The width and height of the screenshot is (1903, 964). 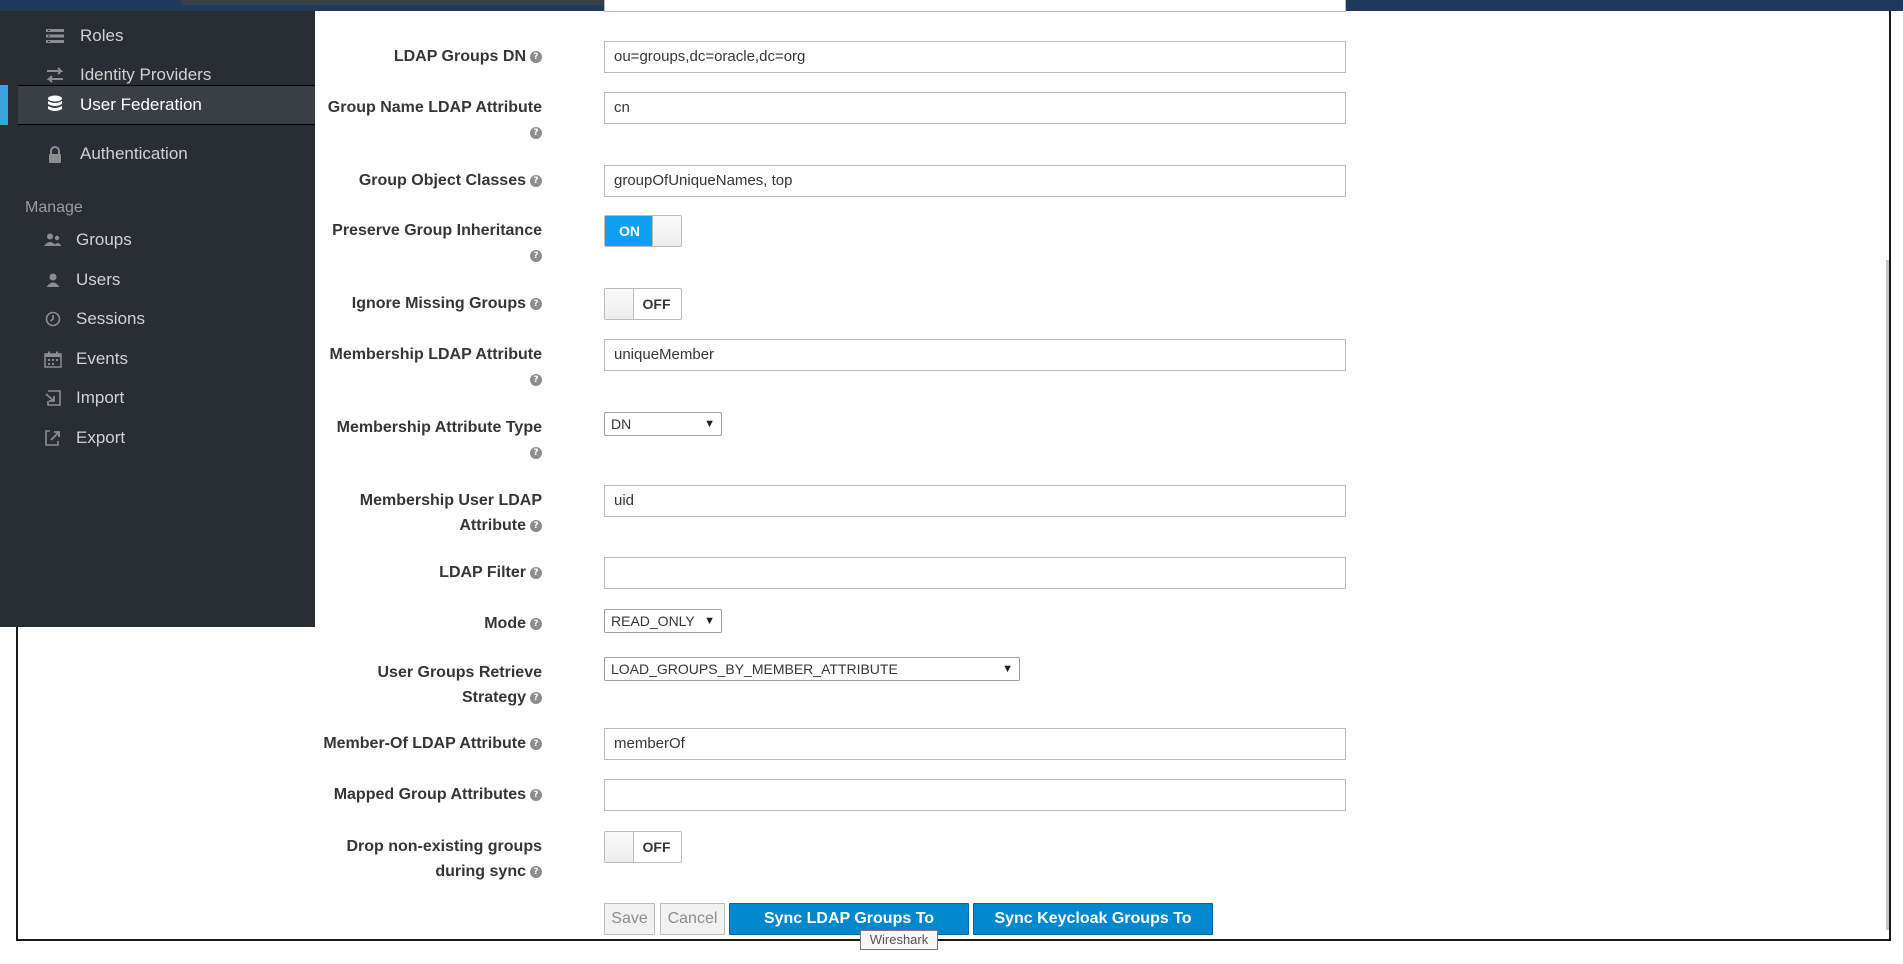 What do you see at coordinates (166, 280) in the screenshot?
I see `sidebar-item-users: Users` at bounding box center [166, 280].